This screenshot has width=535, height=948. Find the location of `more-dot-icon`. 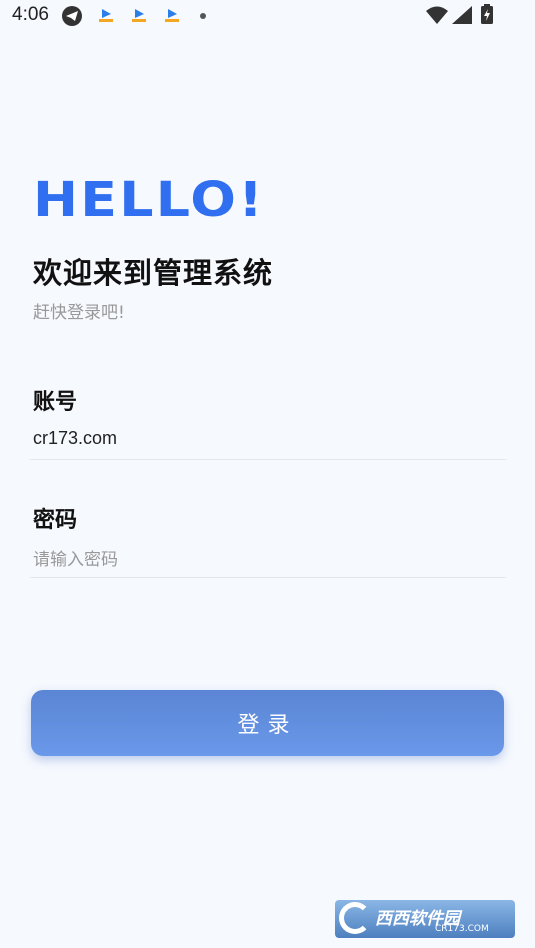

more-dot-icon is located at coordinates (203, 16).